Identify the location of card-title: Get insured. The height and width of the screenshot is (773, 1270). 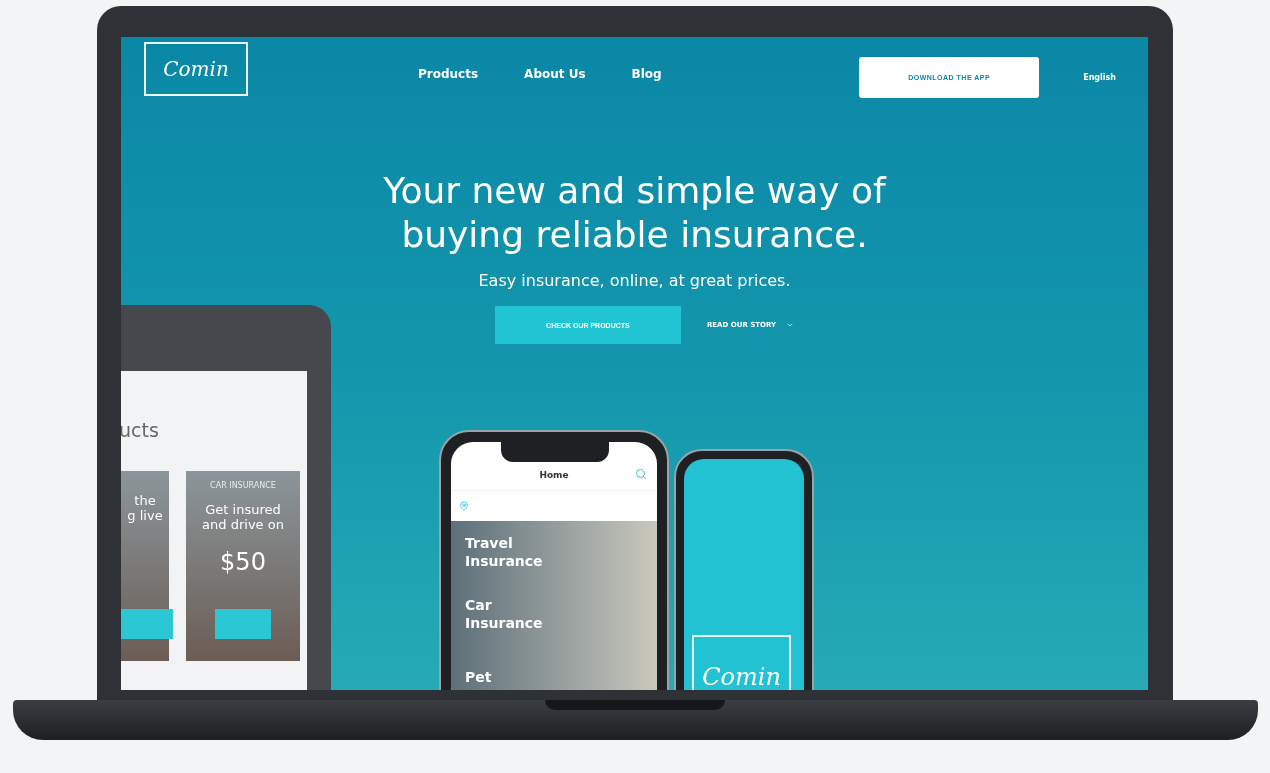
(243, 509).